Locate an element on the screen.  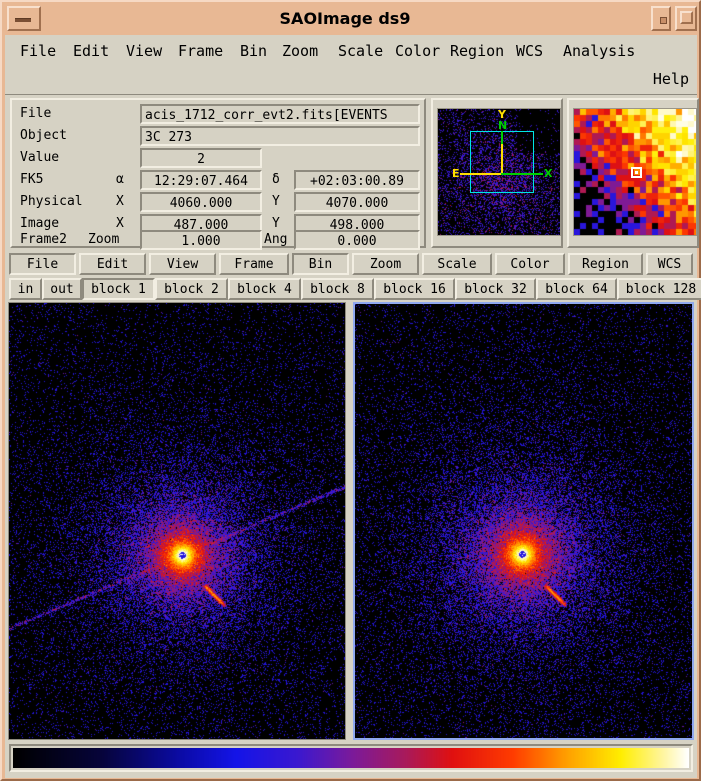
btn-block-1: block 1 is located at coordinates (118, 289).